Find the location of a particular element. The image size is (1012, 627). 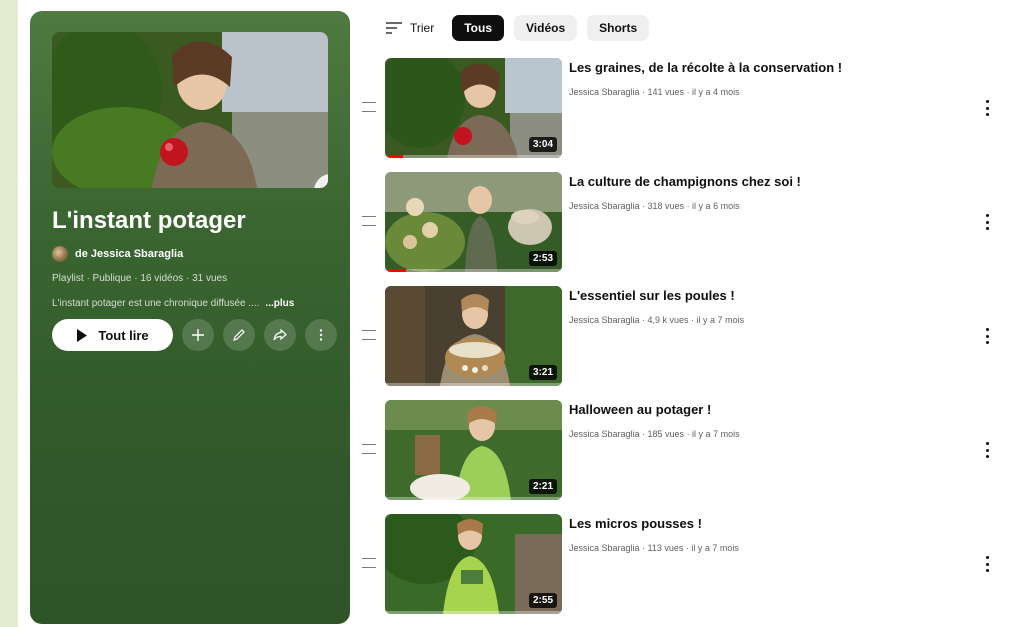

video-title: Les micros pousses ! is located at coordinates (635, 523).